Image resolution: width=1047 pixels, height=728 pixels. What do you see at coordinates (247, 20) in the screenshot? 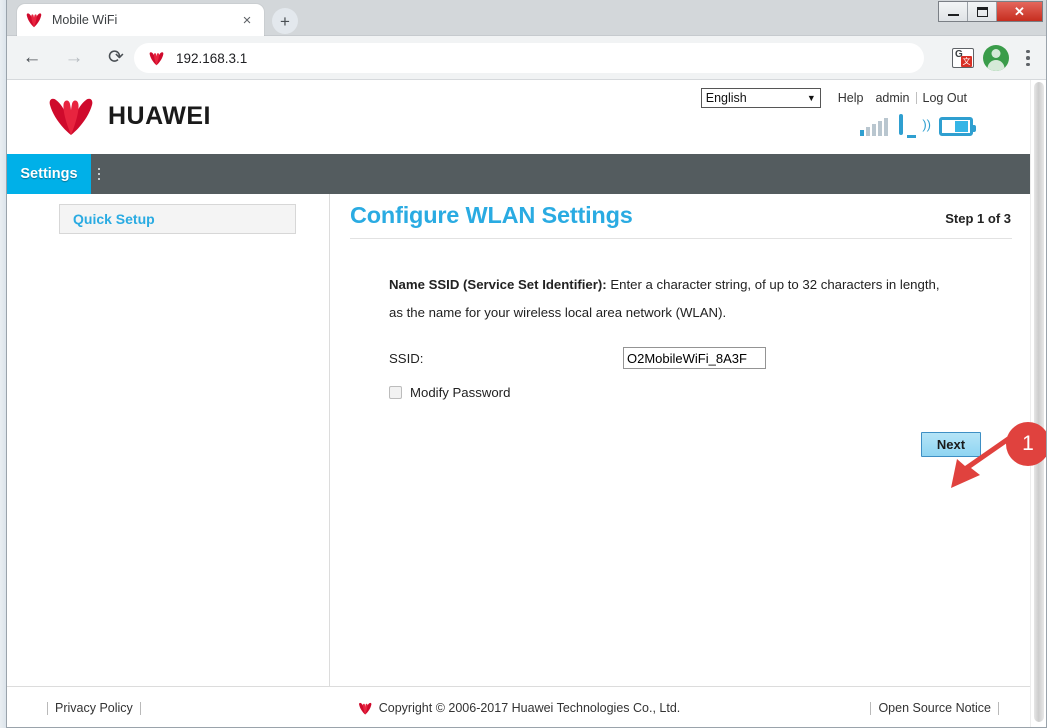
I see `tab-close-icon: ×` at bounding box center [247, 20].